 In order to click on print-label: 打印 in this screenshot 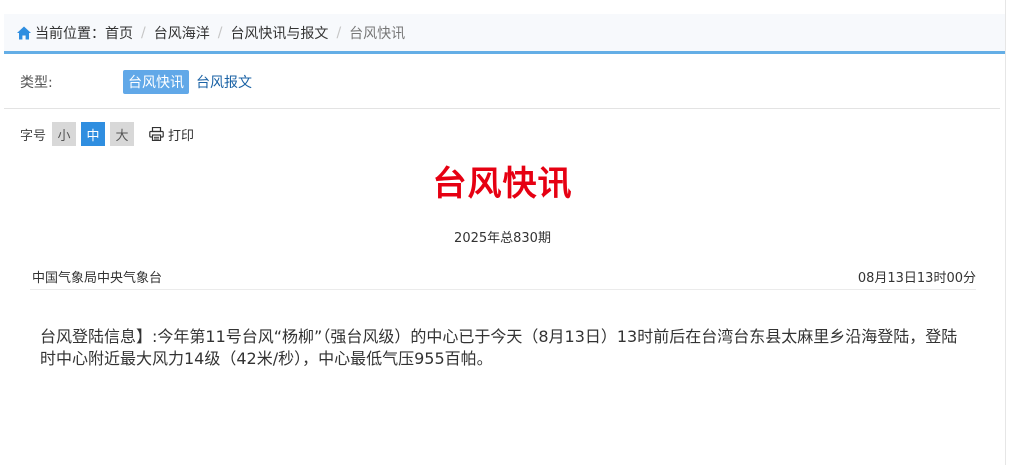, I will do `click(181, 136)`.